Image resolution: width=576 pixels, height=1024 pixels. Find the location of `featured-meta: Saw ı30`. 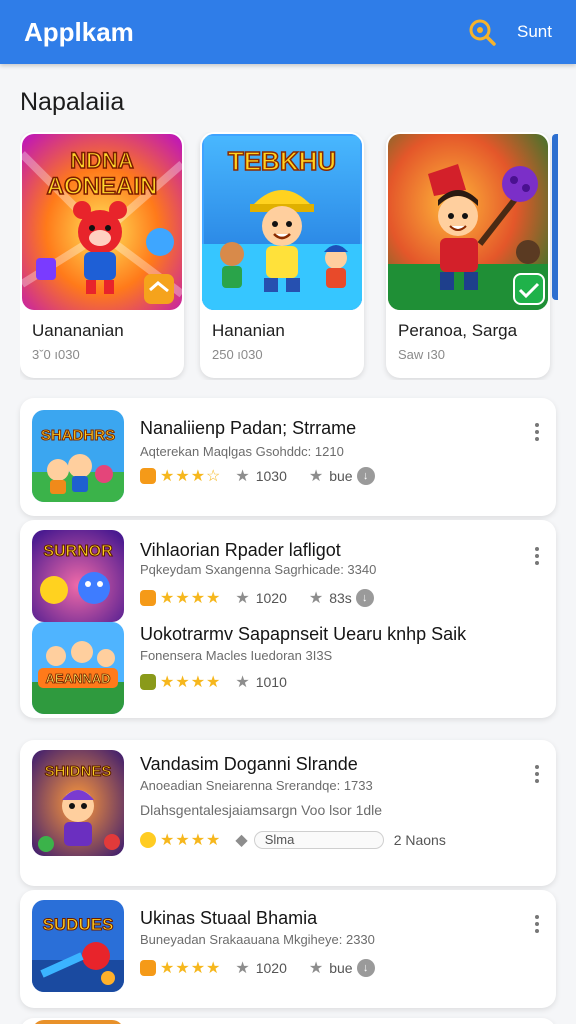

featured-meta: Saw ı30 is located at coordinates (421, 354).